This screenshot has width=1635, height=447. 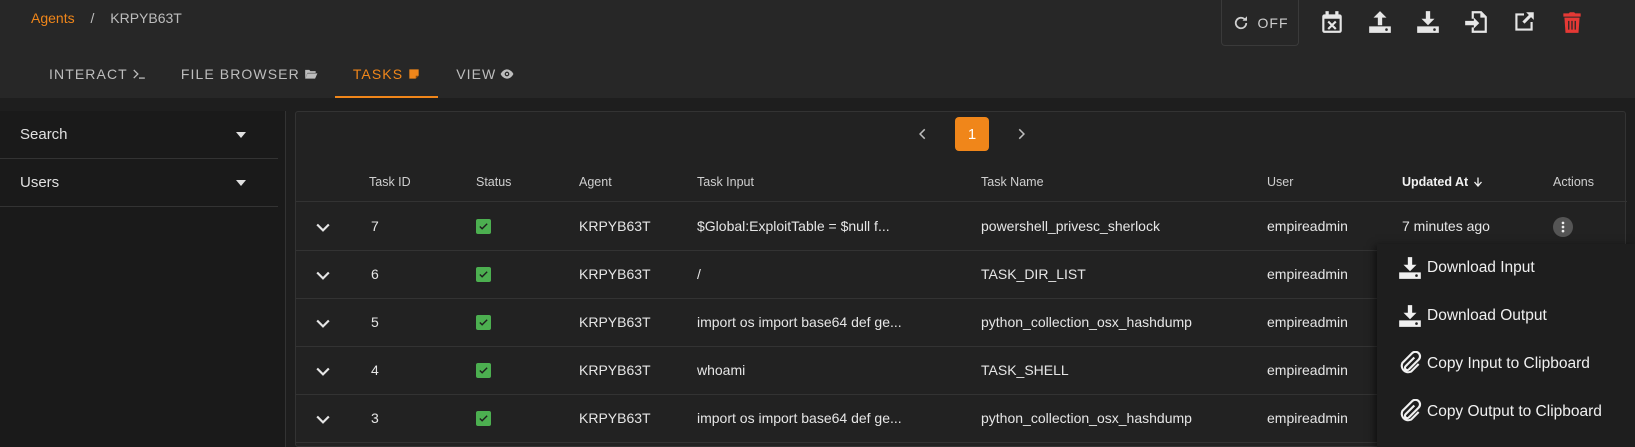 I want to click on tab-label: INTERACT, so click(x=88, y=74).